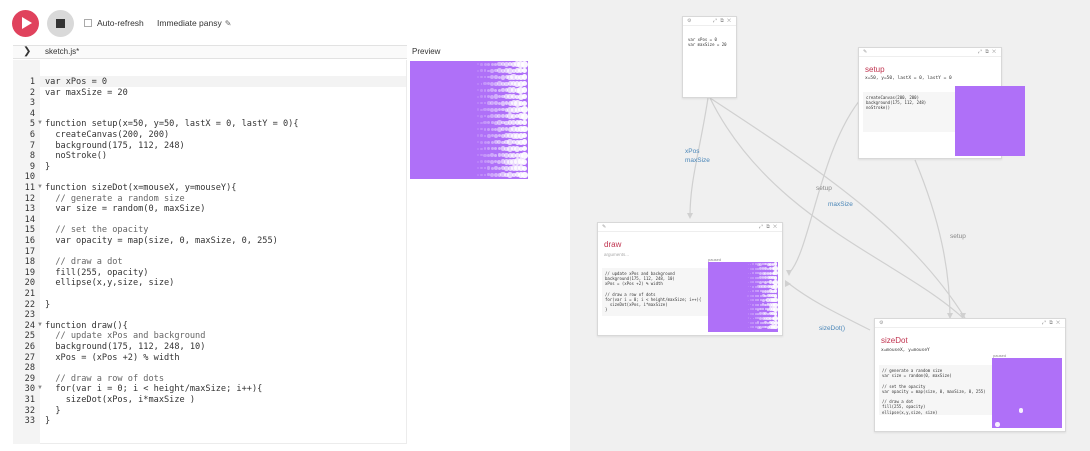  What do you see at coordinates (29, 325) in the screenshot?
I see `line-number: 24` at bounding box center [29, 325].